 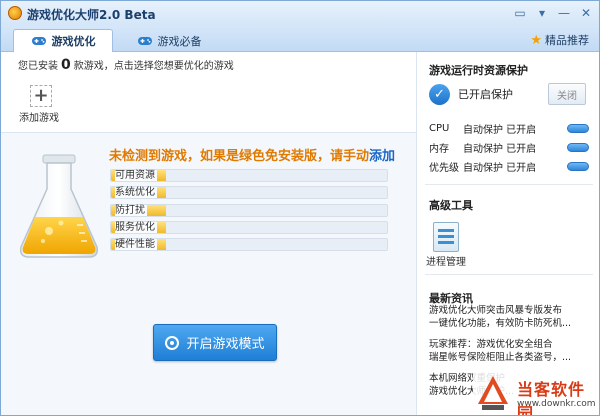 What do you see at coordinates (496, 310) in the screenshot?
I see `news-line: 游戏优化大师突击风暴专版发布` at bounding box center [496, 310].